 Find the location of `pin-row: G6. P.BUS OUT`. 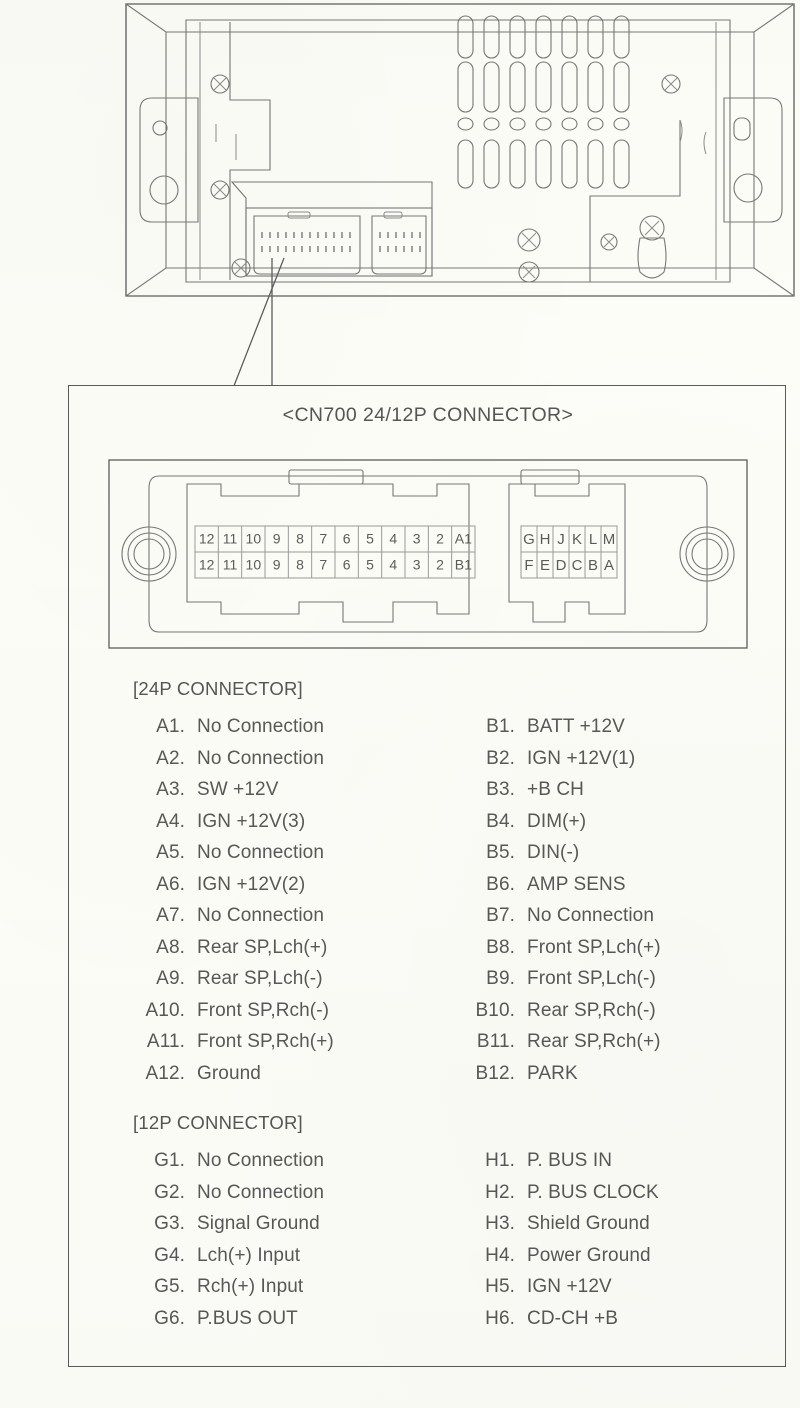

pin-row: G6. P.BUS OUT is located at coordinates (288, 1324).